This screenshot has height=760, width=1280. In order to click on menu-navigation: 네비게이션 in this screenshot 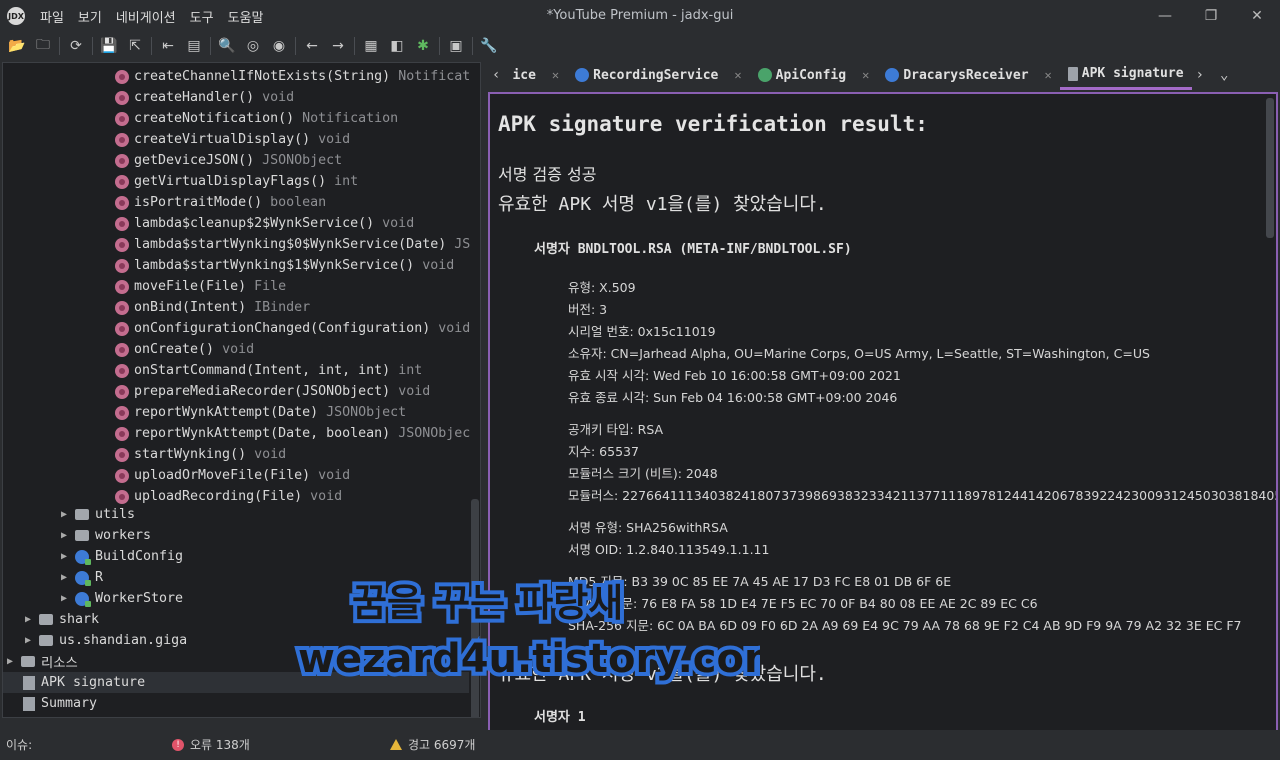, I will do `click(146, 16)`.